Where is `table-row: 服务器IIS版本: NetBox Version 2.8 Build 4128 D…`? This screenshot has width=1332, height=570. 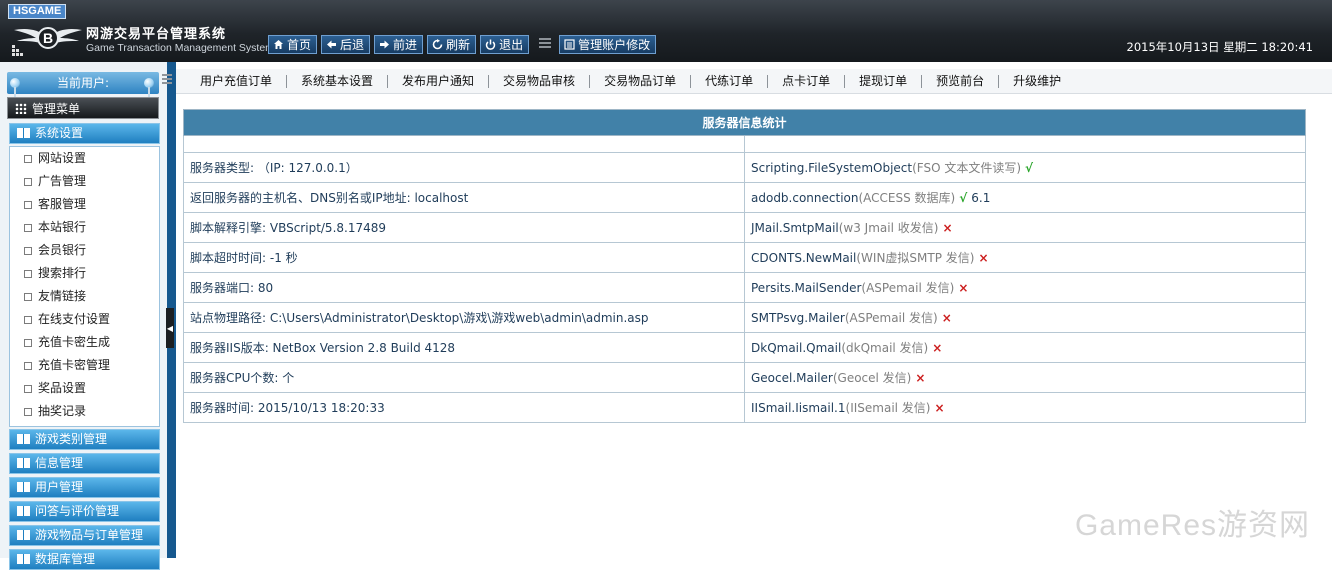 table-row: 服务器IIS版本: NetBox Version 2.8 Build 4128 D… is located at coordinates (744, 347).